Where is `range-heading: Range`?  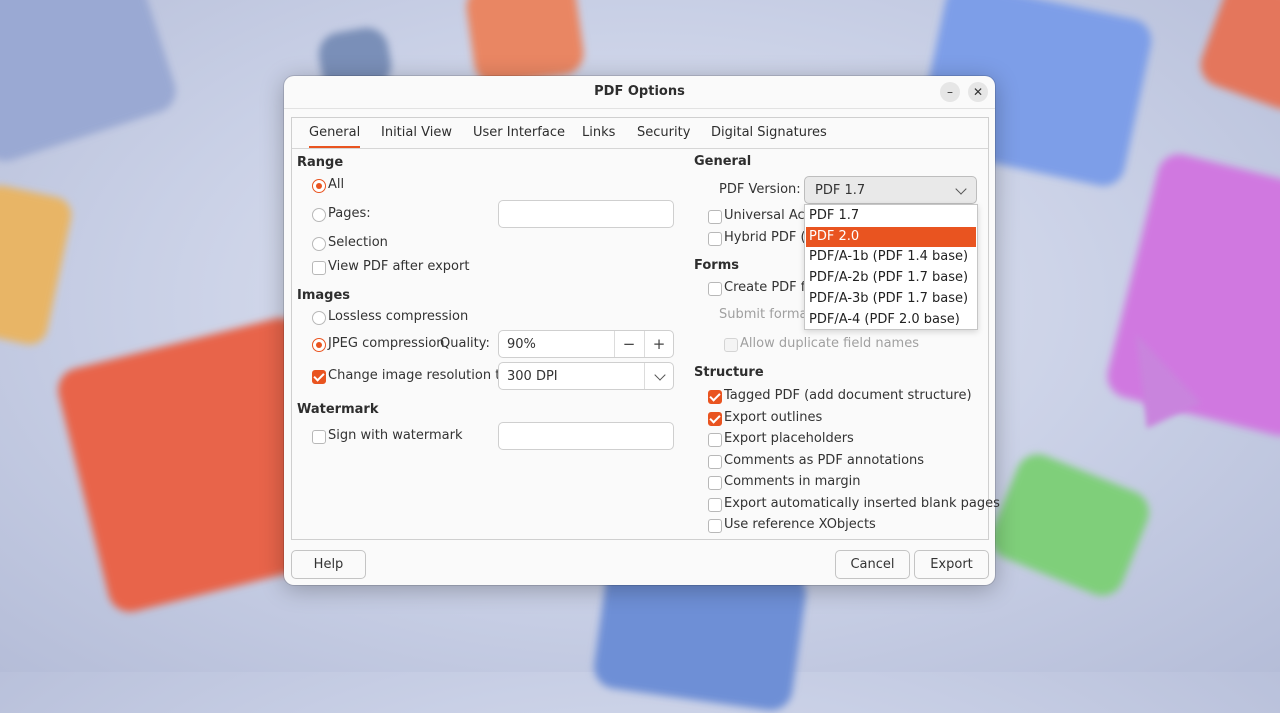 range-heading: Range is located at coordinates (320, 162).